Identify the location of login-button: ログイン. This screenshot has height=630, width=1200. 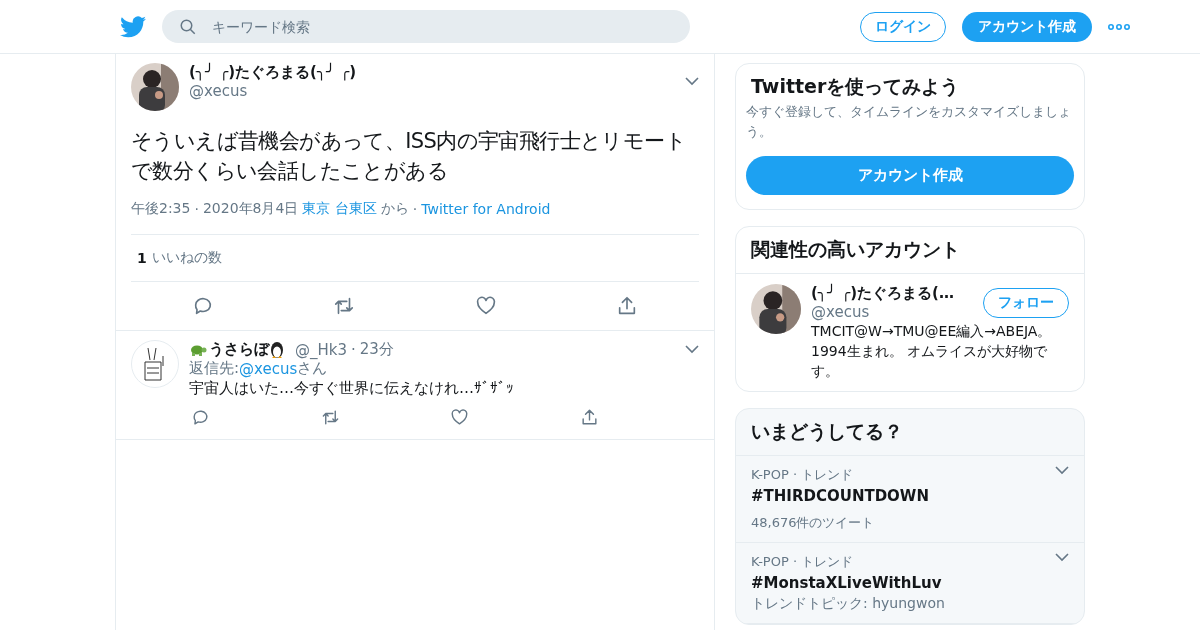
(903, 26).